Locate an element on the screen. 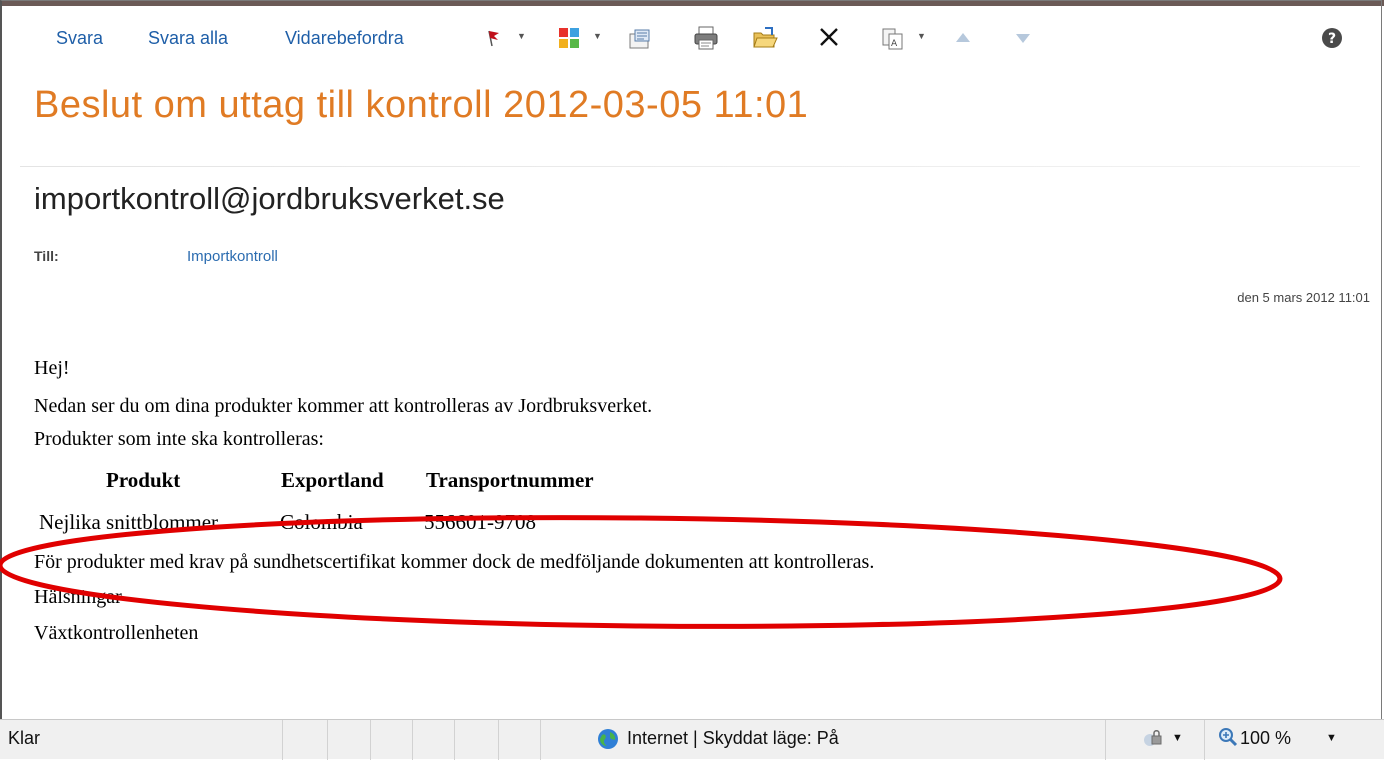 The width and height of the screenshot is (1384, 760). categorize-dropdown-icon: ▼ is located at coordinates (597, 36).